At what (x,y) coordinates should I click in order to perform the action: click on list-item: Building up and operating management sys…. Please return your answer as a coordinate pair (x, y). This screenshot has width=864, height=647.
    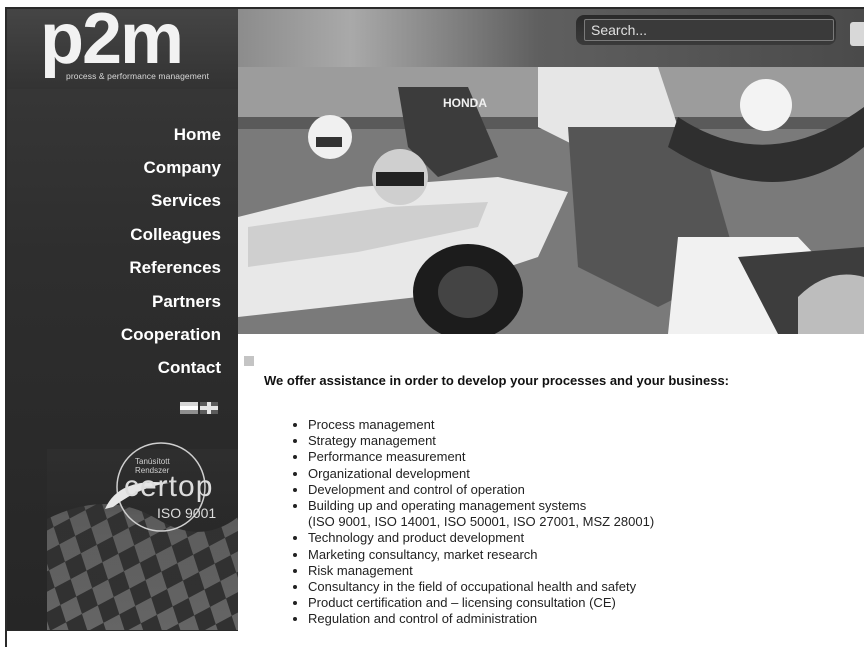
    Looking at the image, I should click on (481, 514).